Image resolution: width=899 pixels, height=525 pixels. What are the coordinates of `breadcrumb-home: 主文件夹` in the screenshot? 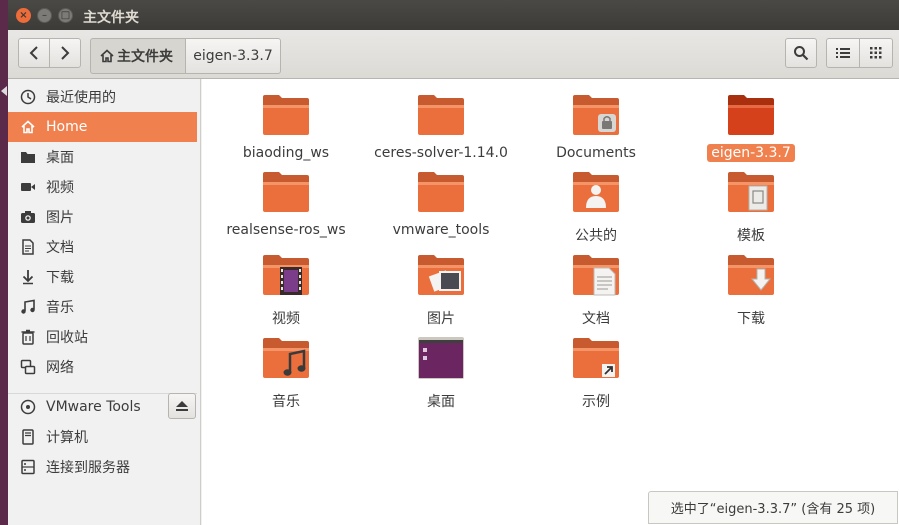 It's located at (138, 56).